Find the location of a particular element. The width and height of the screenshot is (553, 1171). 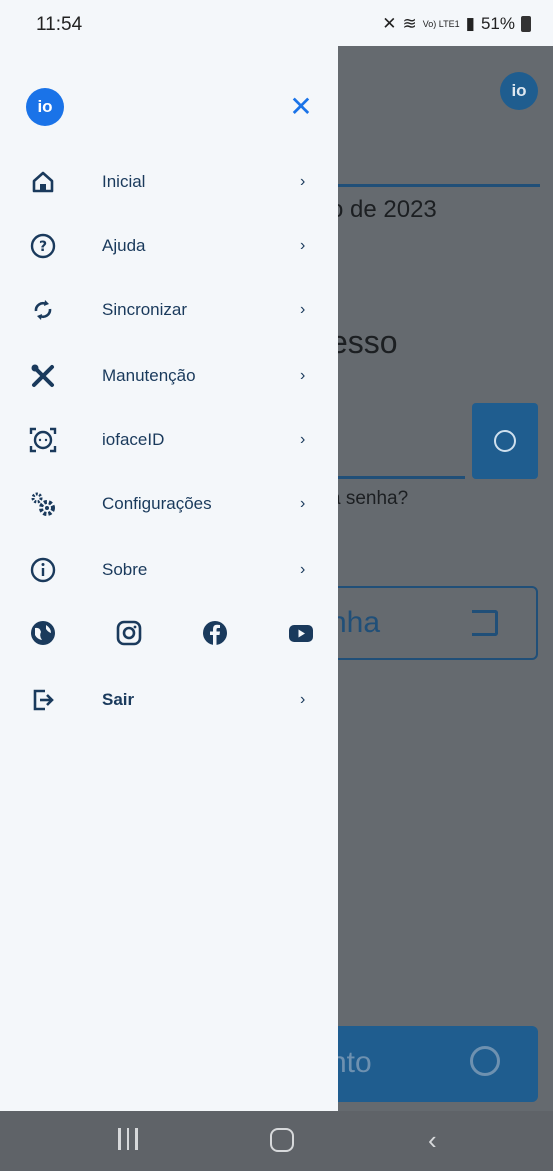

facebook-icon is located at coordinates (215, 633).